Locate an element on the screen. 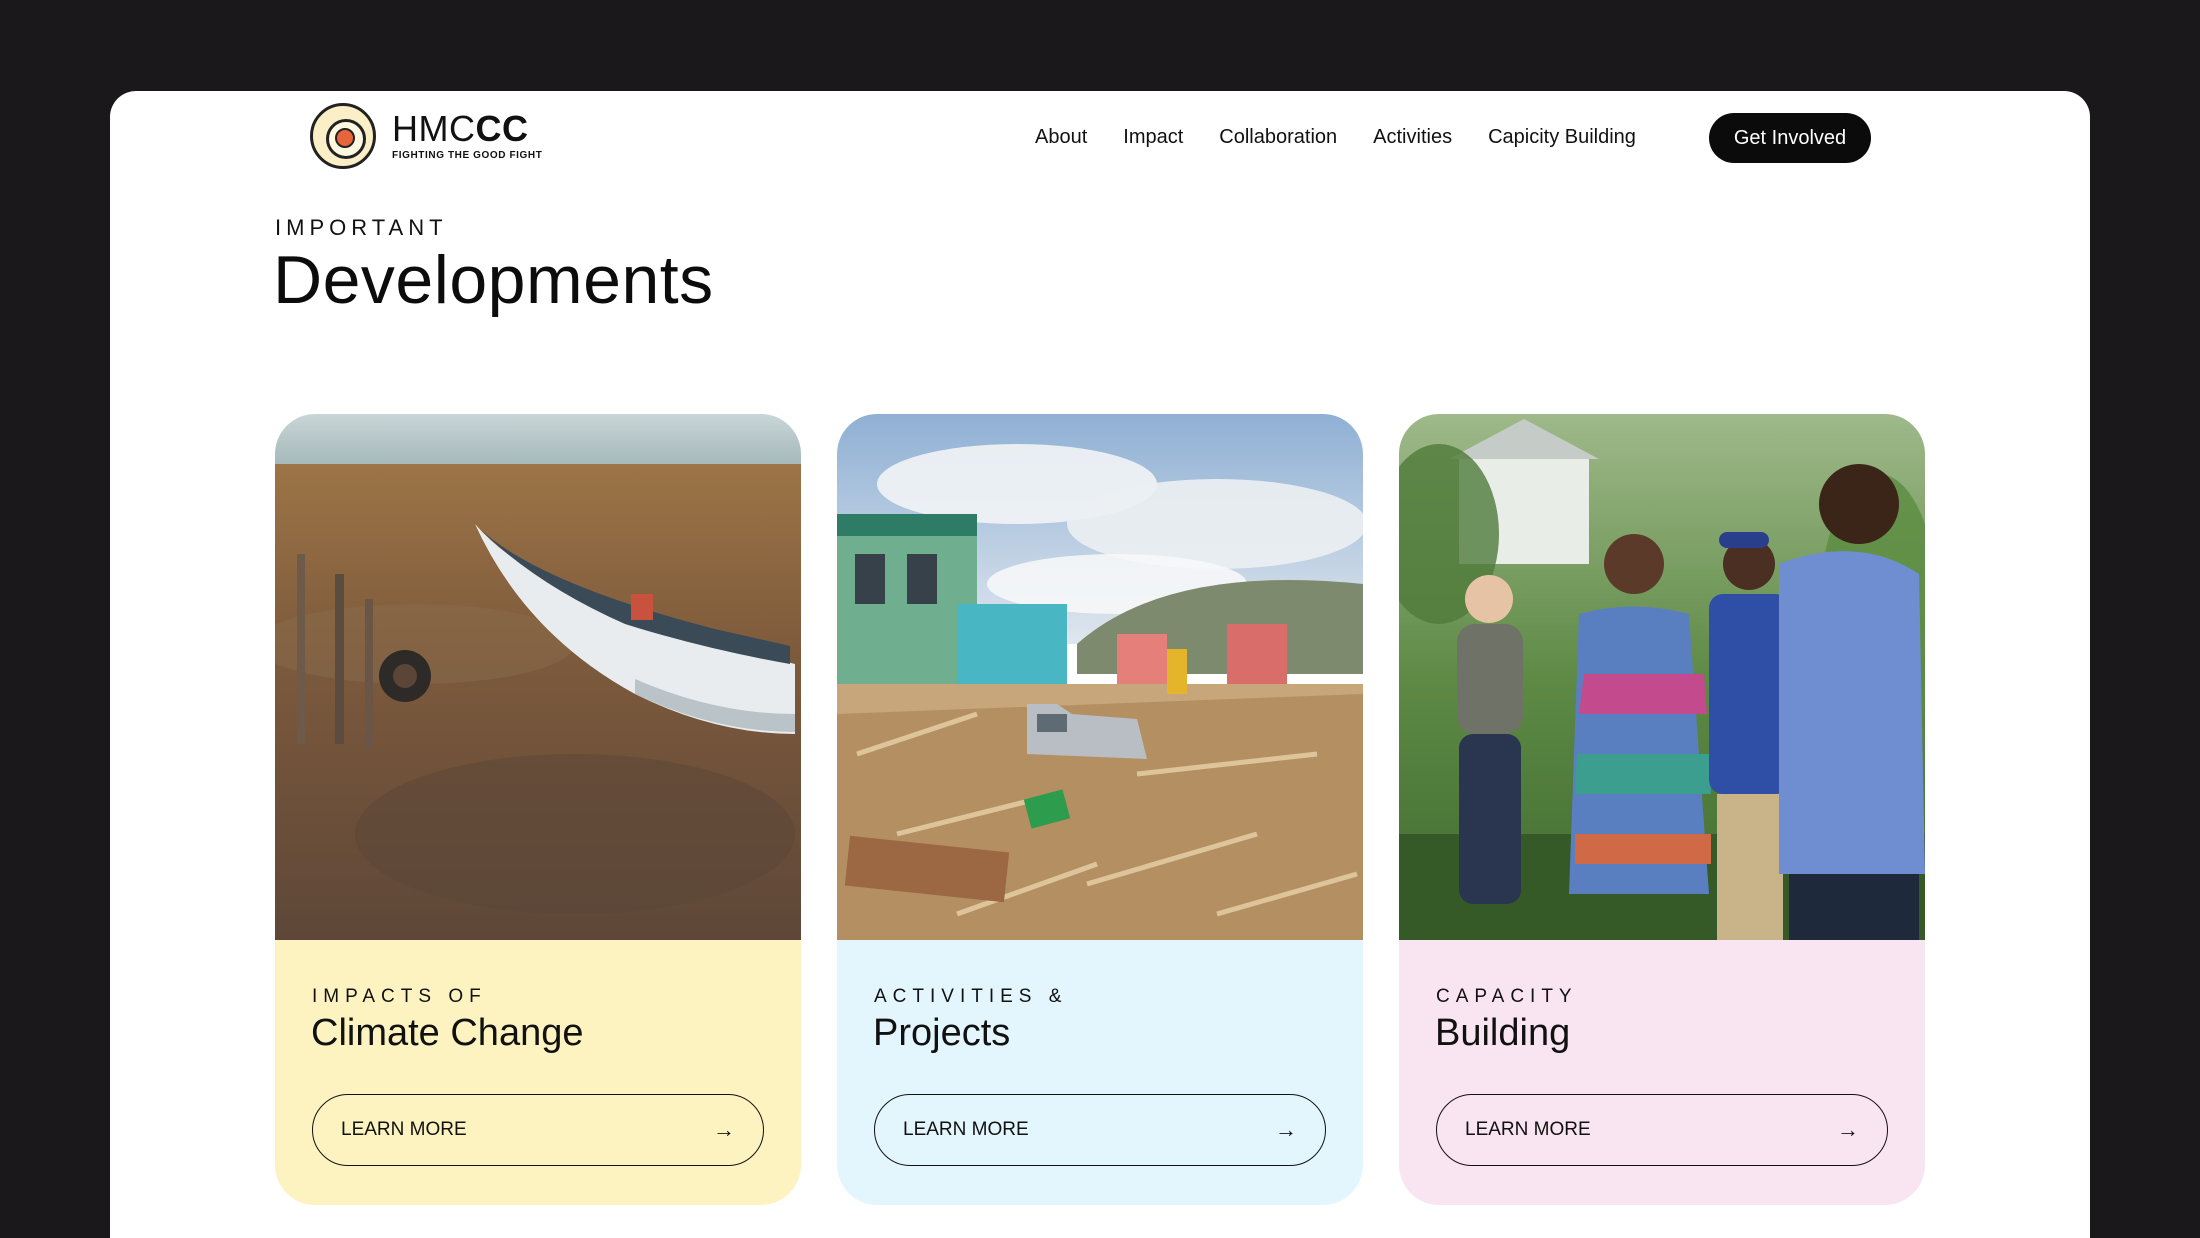 The height and width of the screenshot is (1238, 2200). logo-tagline: FIGHTING THE GOOD FIGHT is located at coordinates (467, 155).